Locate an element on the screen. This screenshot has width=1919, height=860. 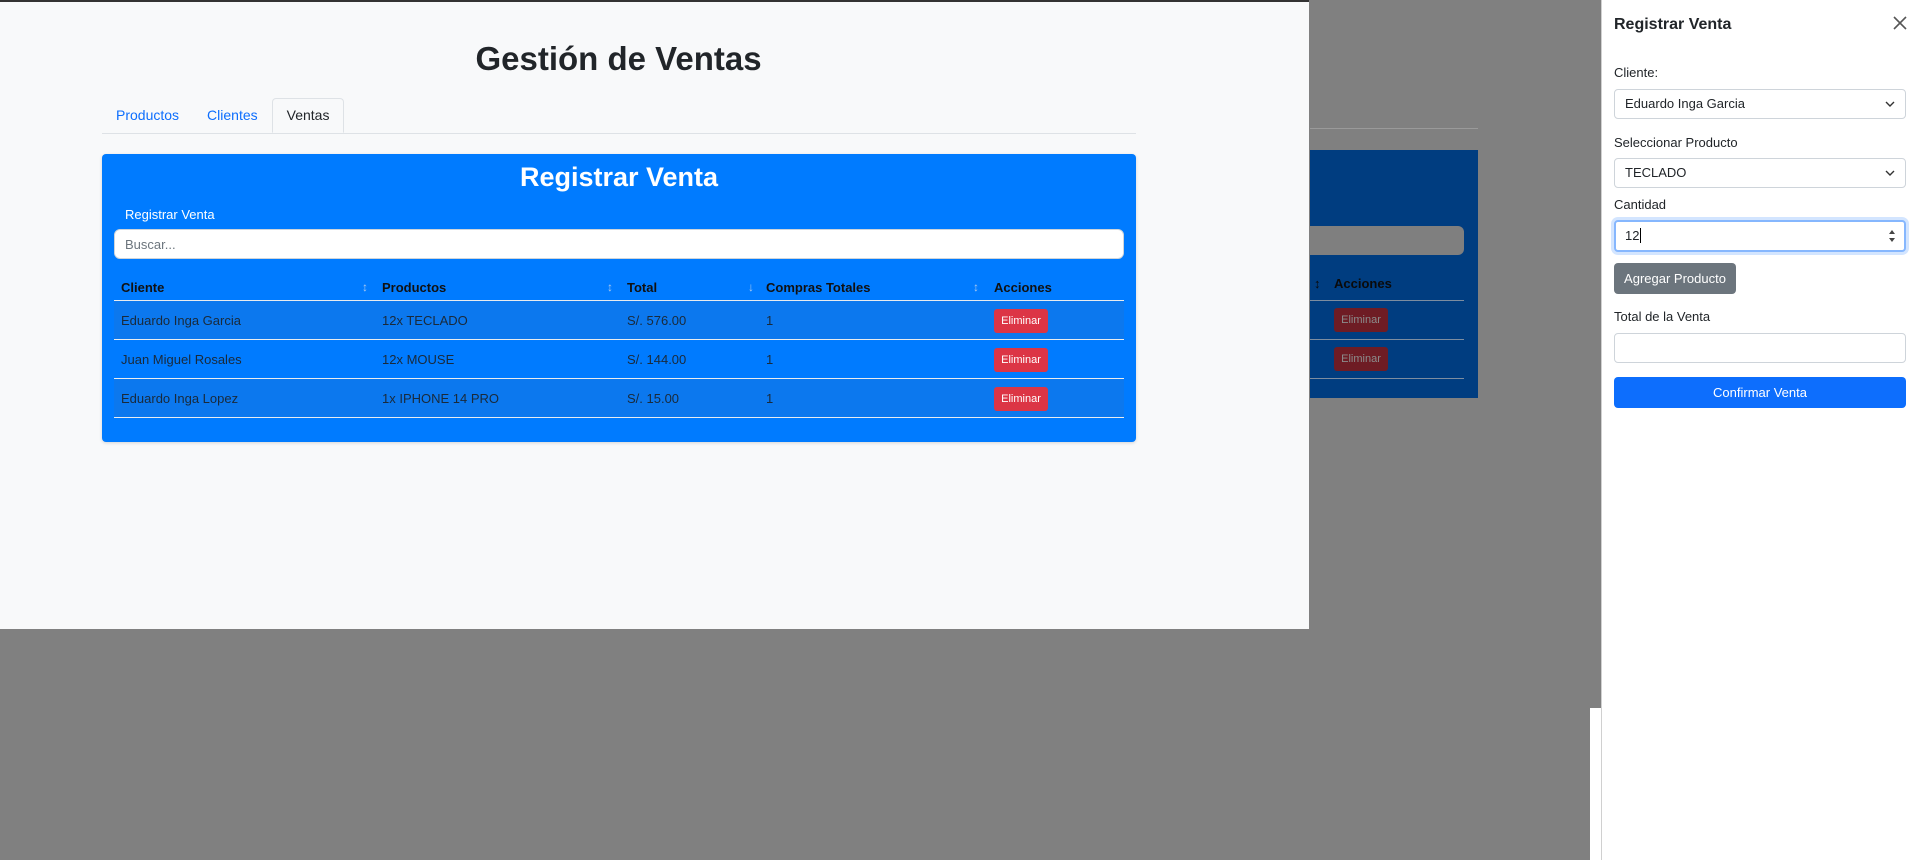
cell-cliente: Eduardo Inga Lopez is located at coordinates (180, 398).